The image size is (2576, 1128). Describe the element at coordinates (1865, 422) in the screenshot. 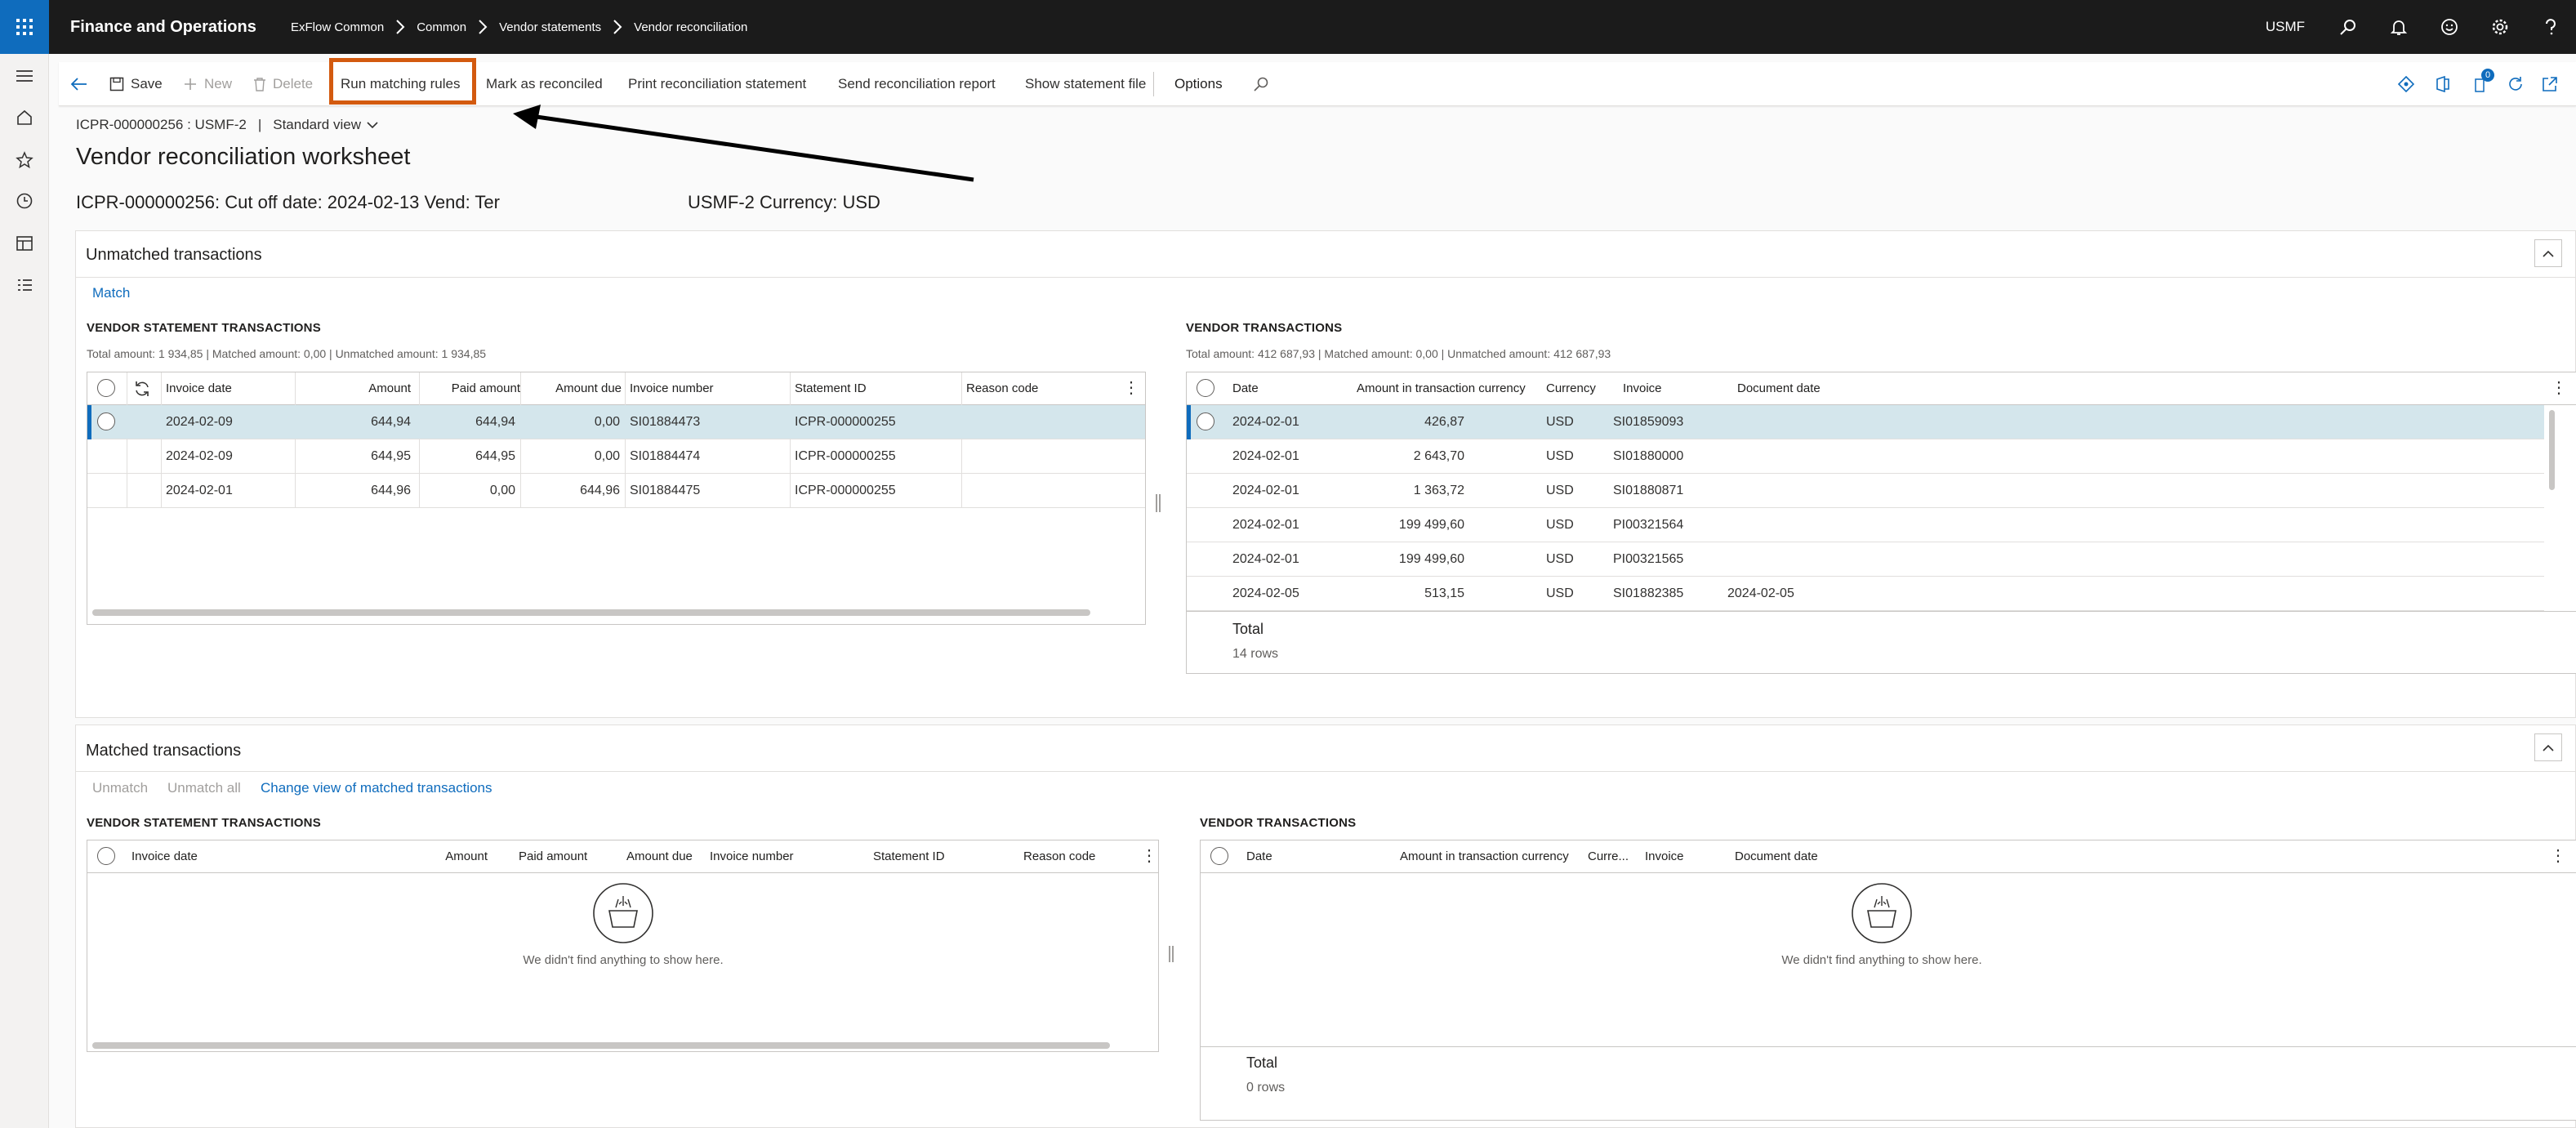

I see `table-row: 2024-02-01 426,87 USD SI01859093` at that location.